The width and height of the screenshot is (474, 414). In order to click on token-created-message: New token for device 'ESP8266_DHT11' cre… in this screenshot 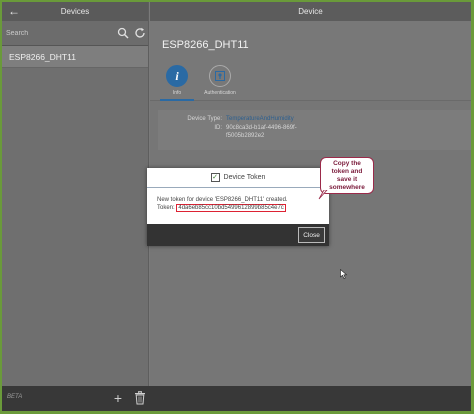, I will do `click(222, 200)`.